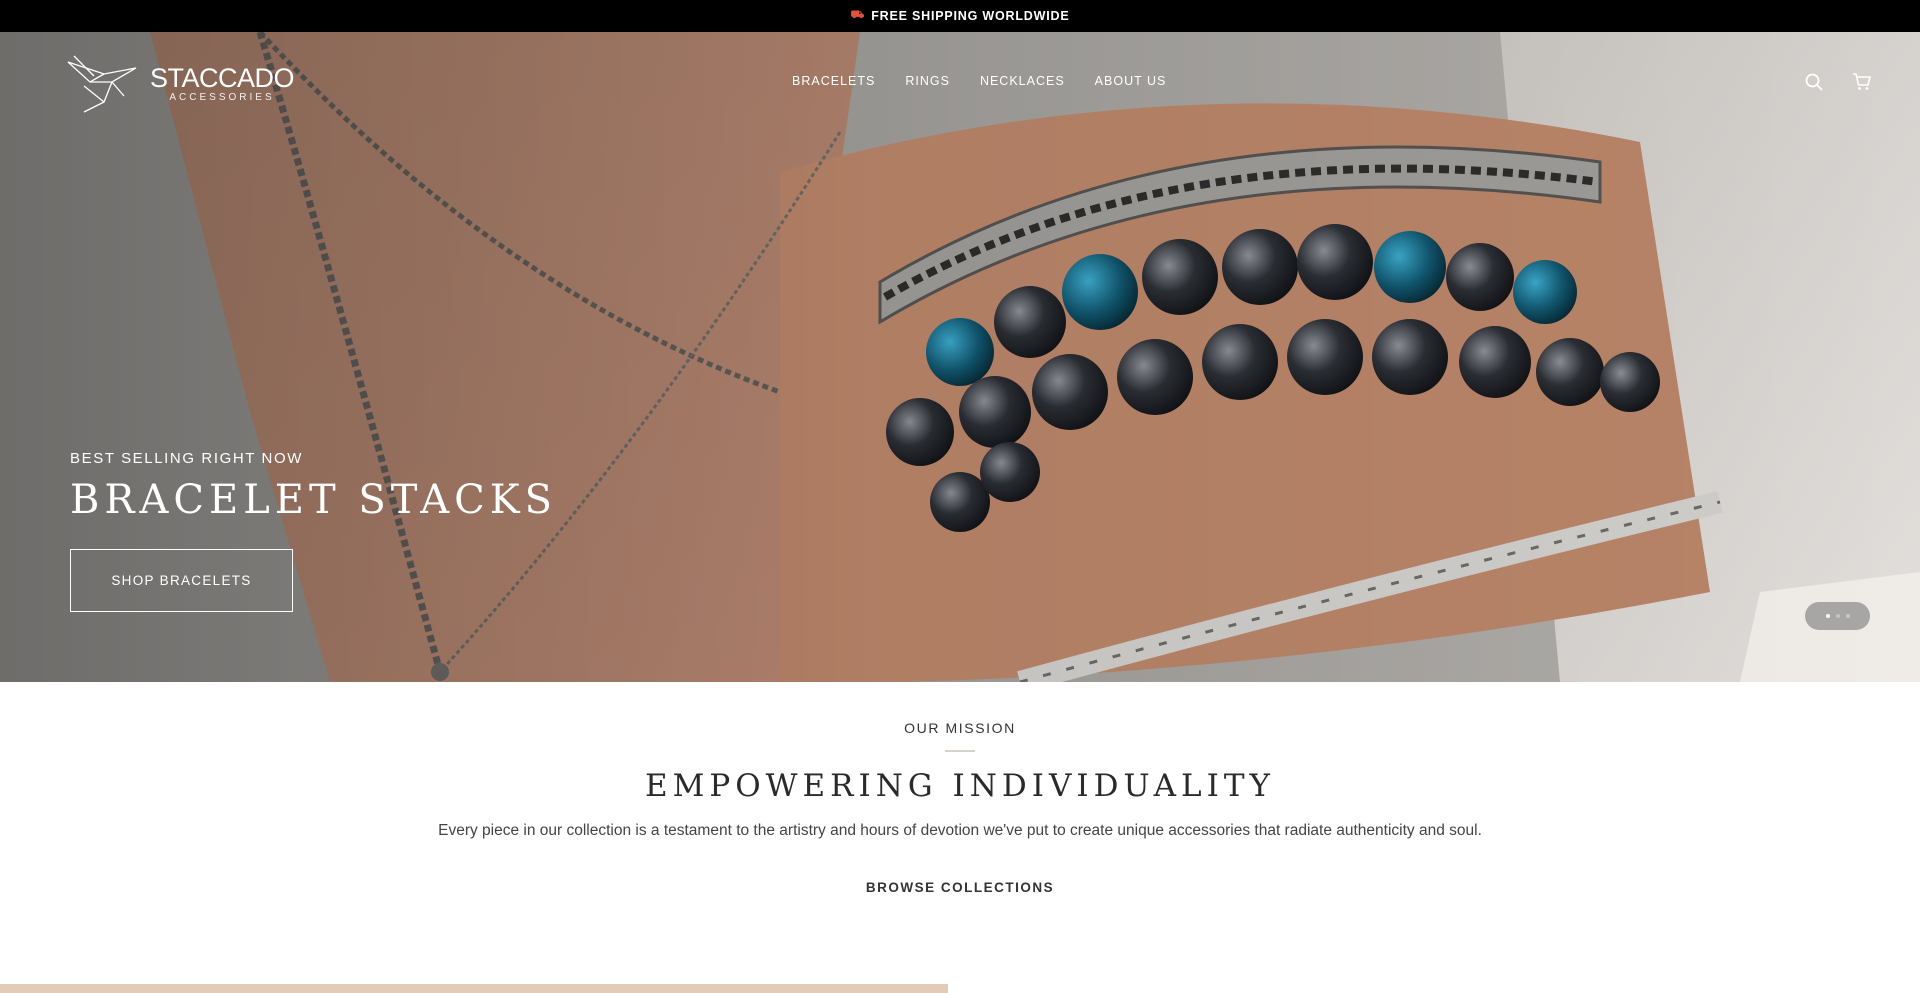 The image size is (1920, 993). What do you see at coordinates (1827, 616) in the screenshot?
I see `slide-dot-active` at bounding box center [1827, 616].